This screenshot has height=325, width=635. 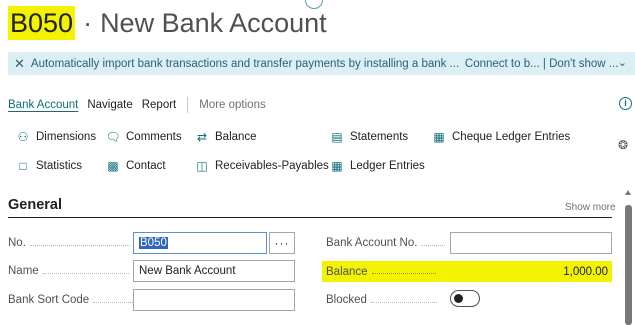 What do you see at coordinates (146, 166) in the screenshot?
I see `action-contact-label: Contact` at bounding box center [146, 166].